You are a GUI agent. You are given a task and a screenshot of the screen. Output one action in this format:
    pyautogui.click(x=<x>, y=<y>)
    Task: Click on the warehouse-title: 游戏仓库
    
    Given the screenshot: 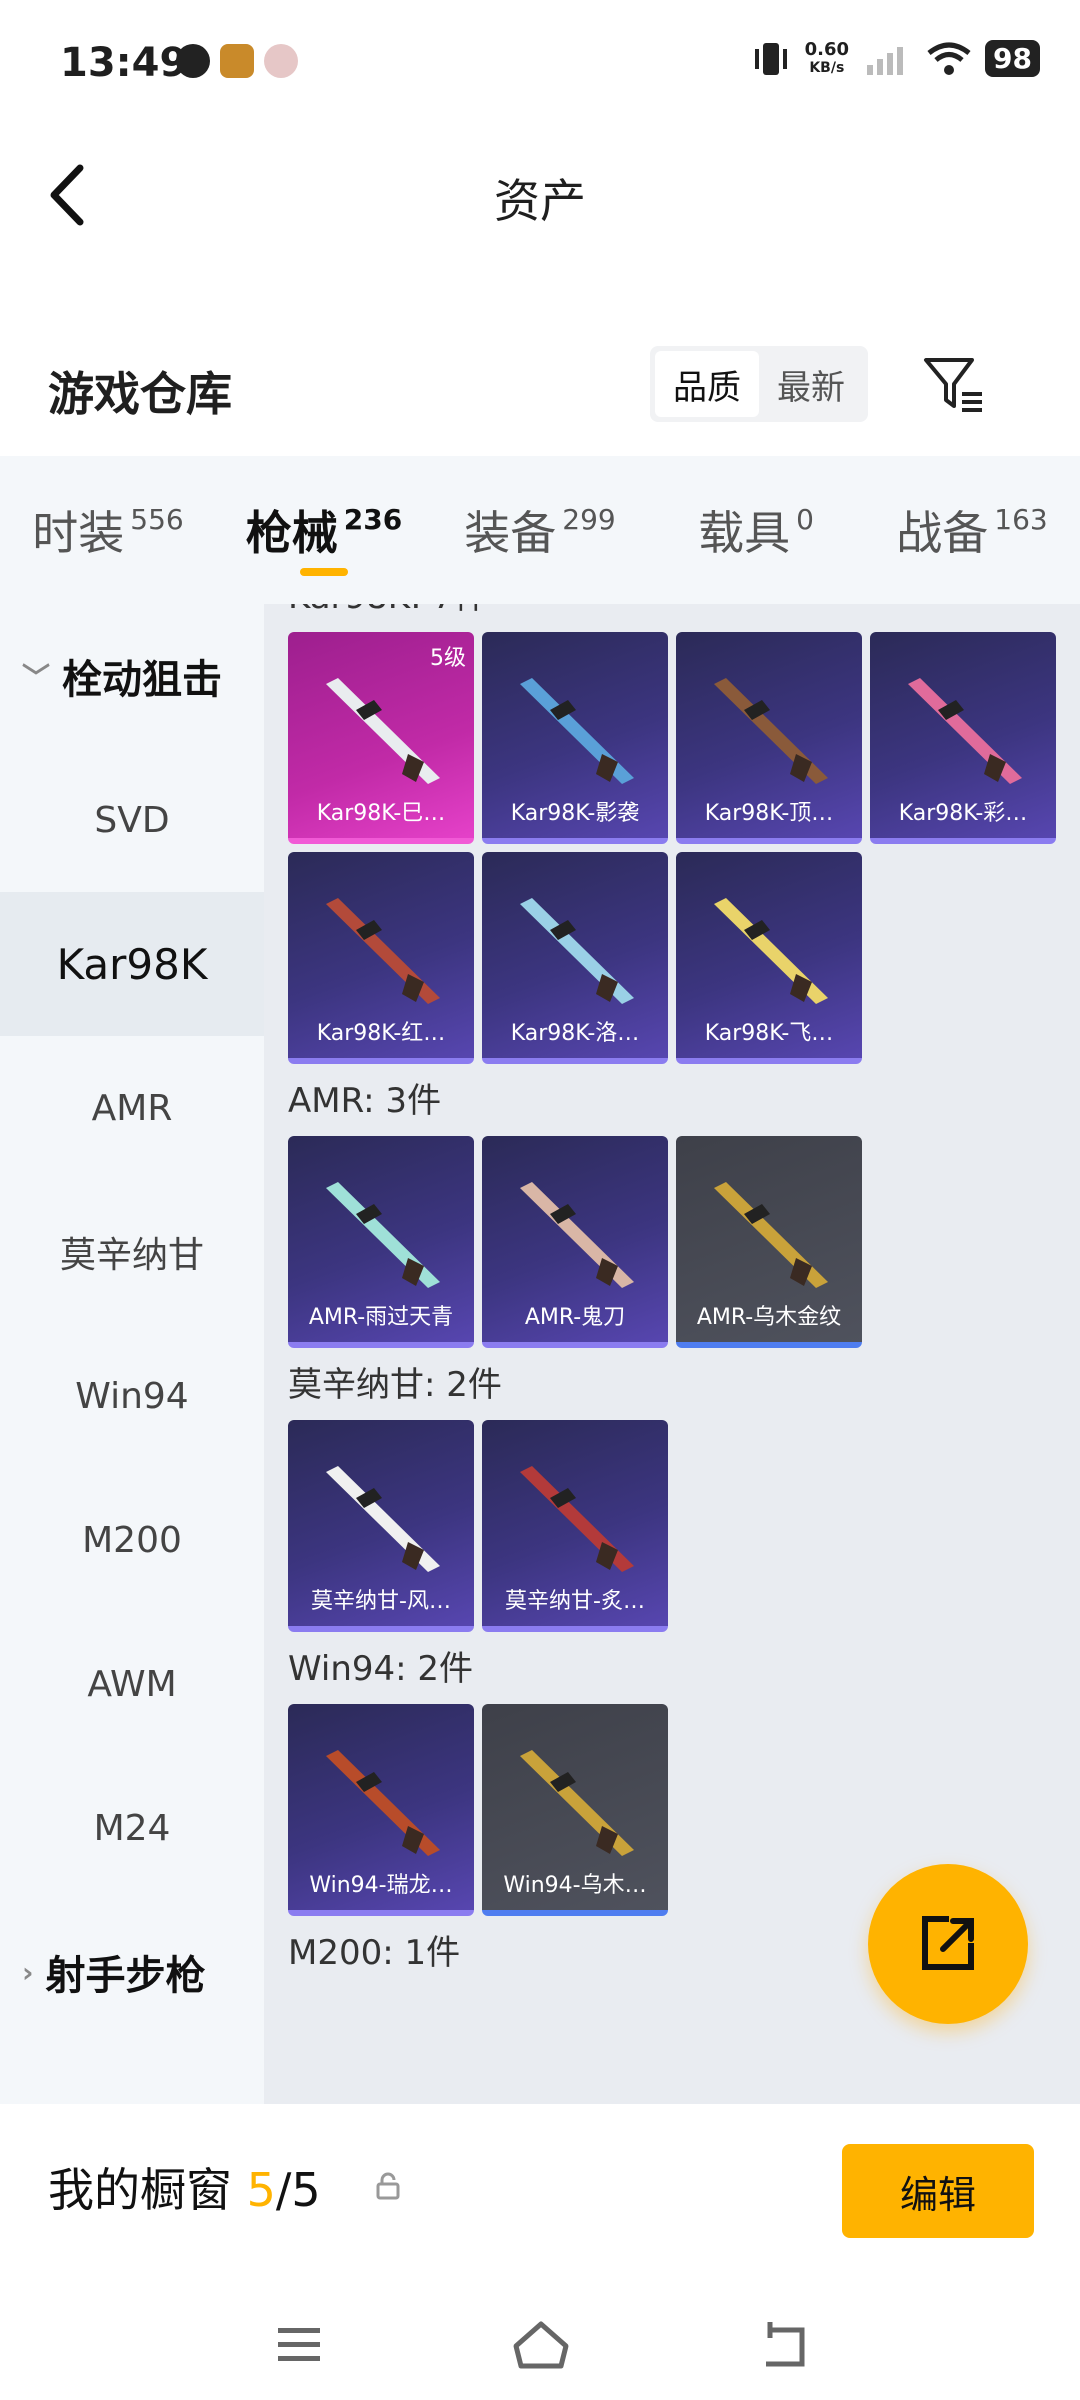 What is the action you would take?
    pyautogui.click(x=140, y=394)
    